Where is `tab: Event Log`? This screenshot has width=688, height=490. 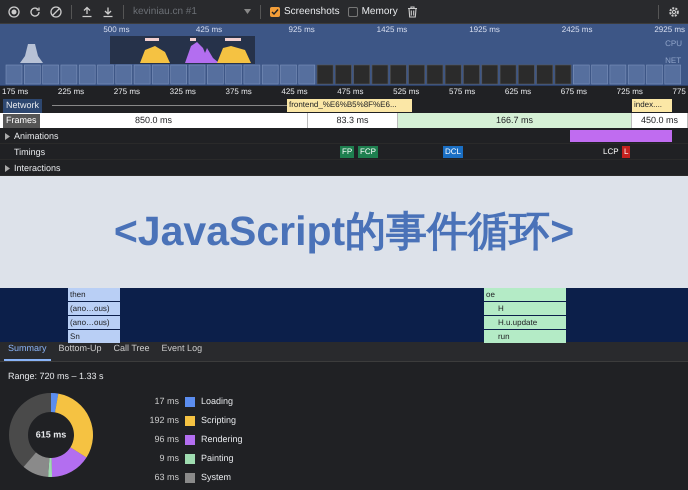
tab: Event Log is located at coordinates (182, 351).